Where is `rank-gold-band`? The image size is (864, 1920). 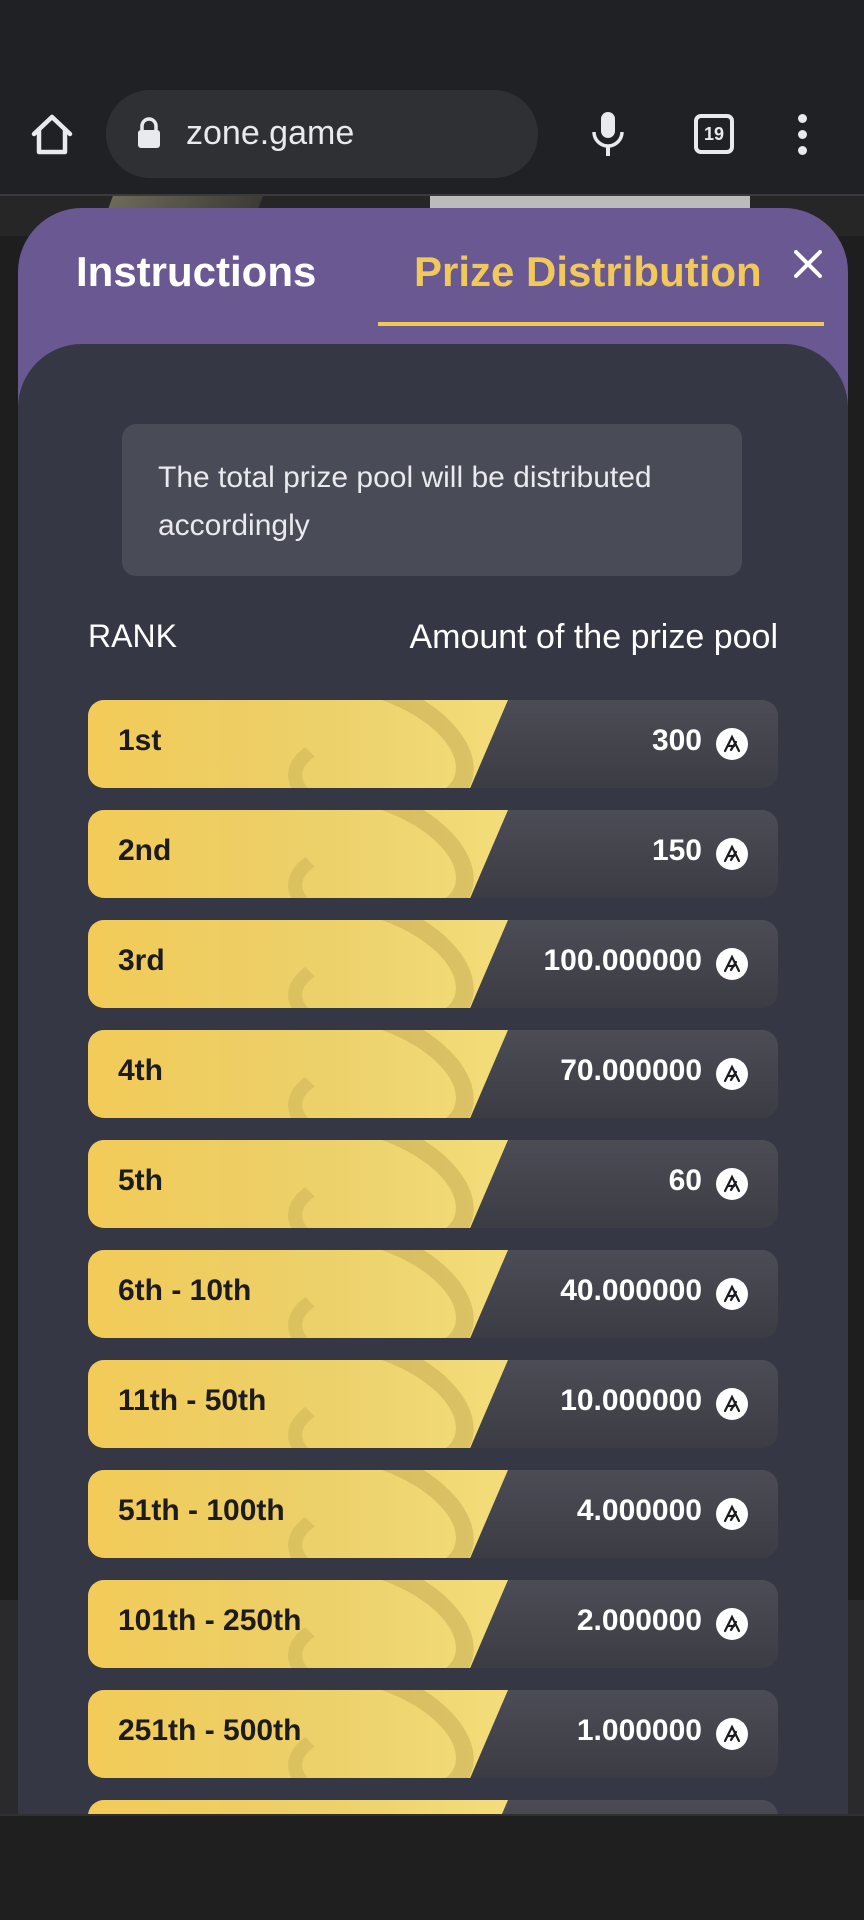 rank-gold-band is located at coordinates (298, 1807).